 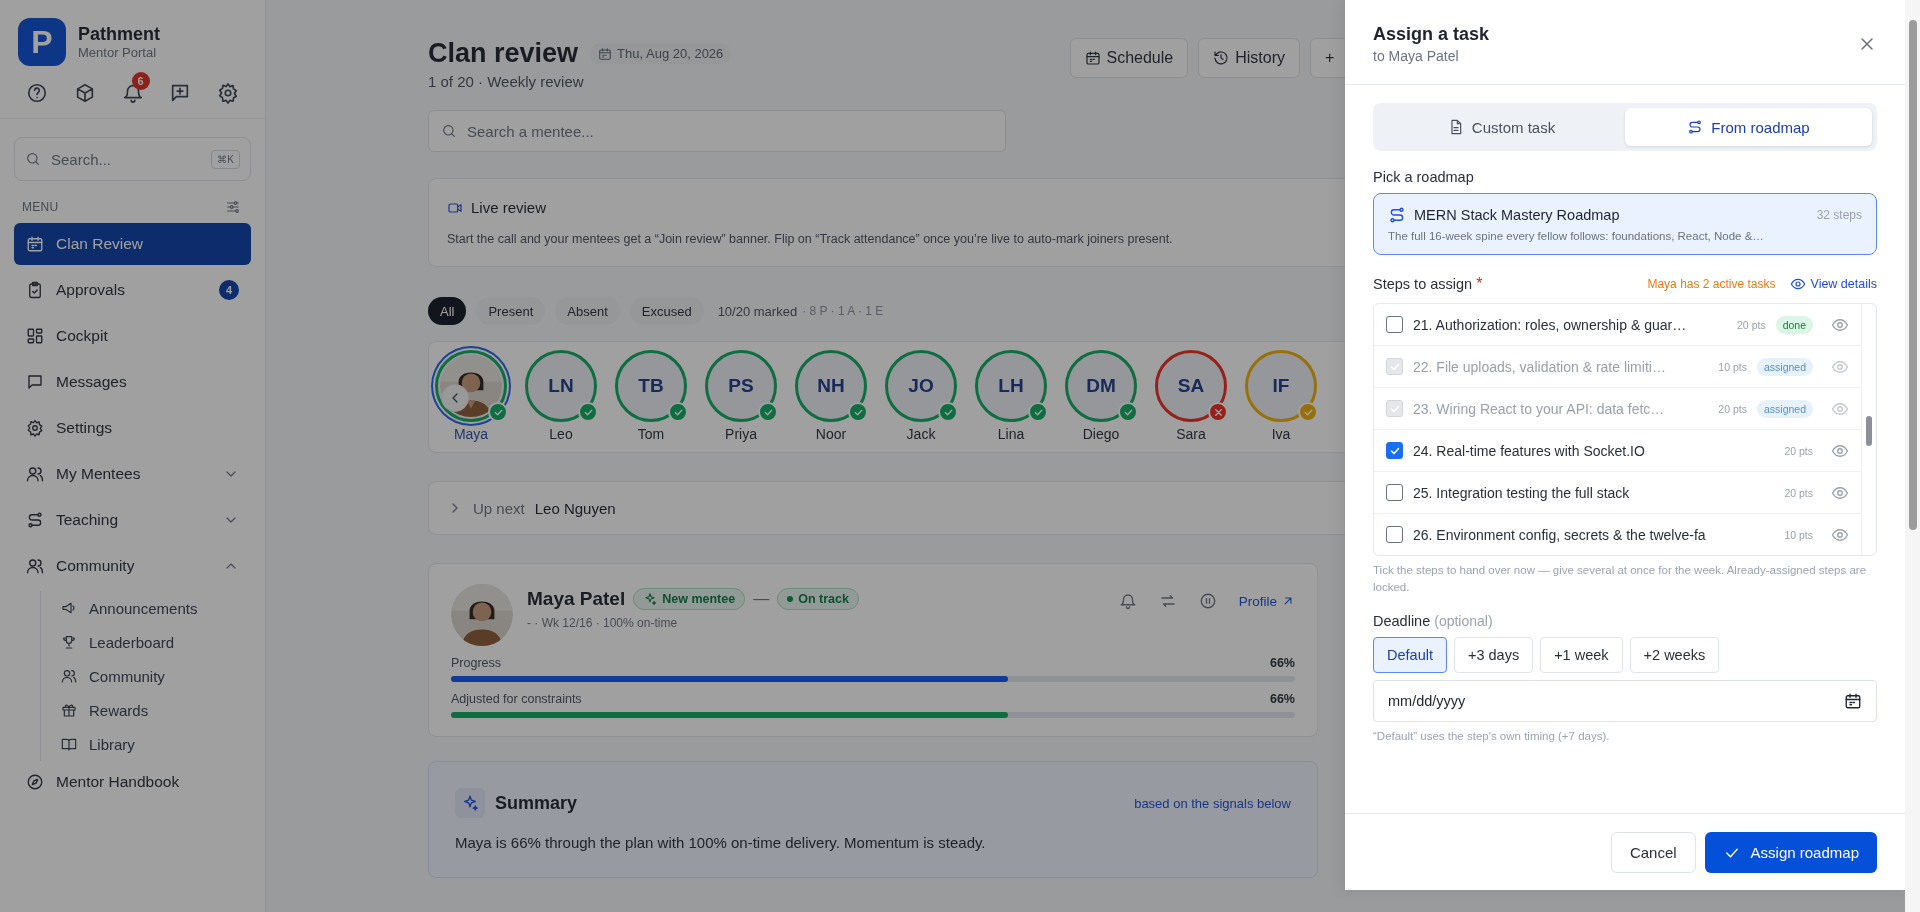 I want to click on tab: From roadmap, so click(x=1748, y=127).